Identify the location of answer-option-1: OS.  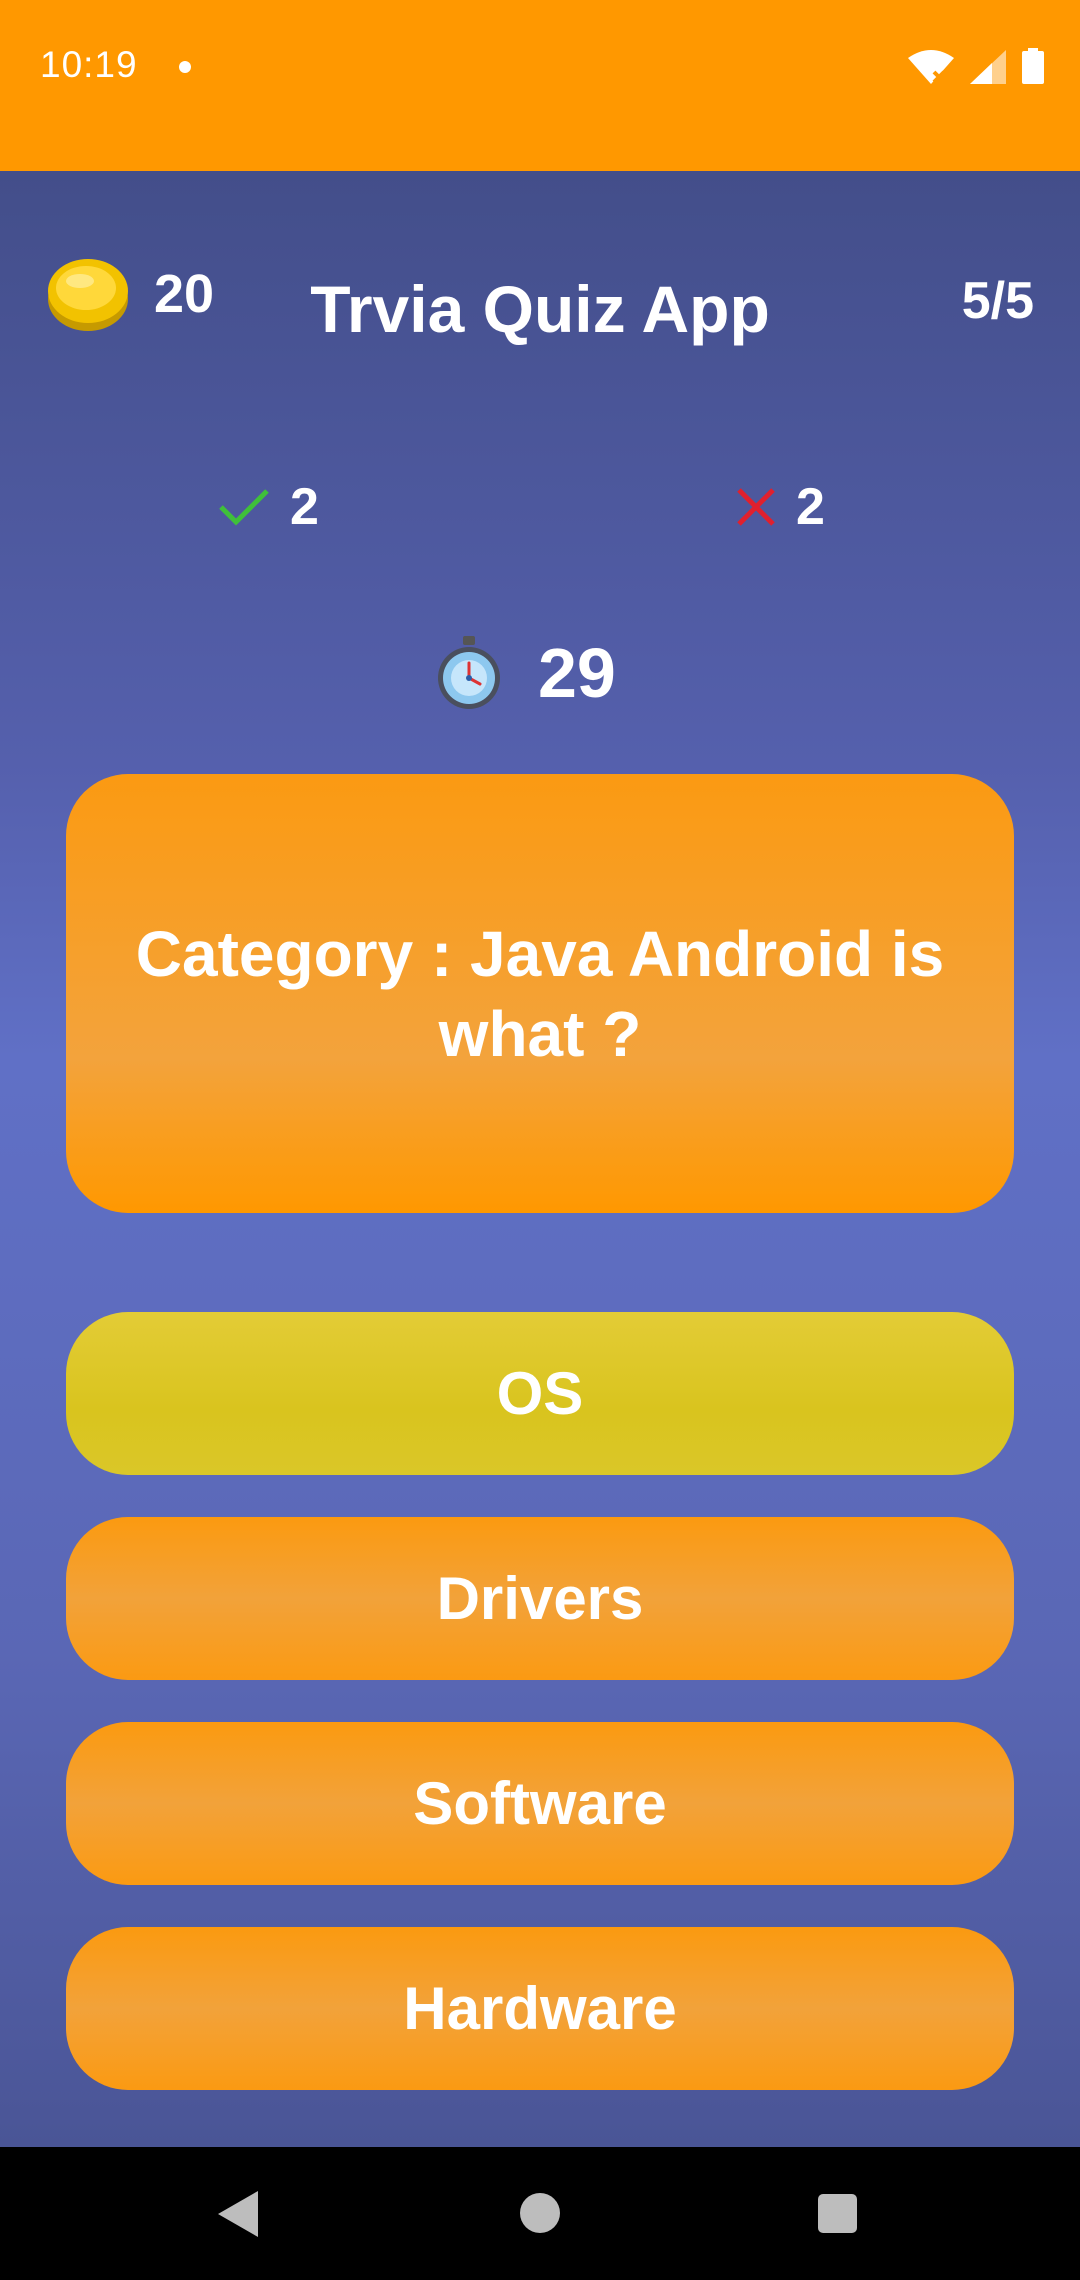
(540, 1393).